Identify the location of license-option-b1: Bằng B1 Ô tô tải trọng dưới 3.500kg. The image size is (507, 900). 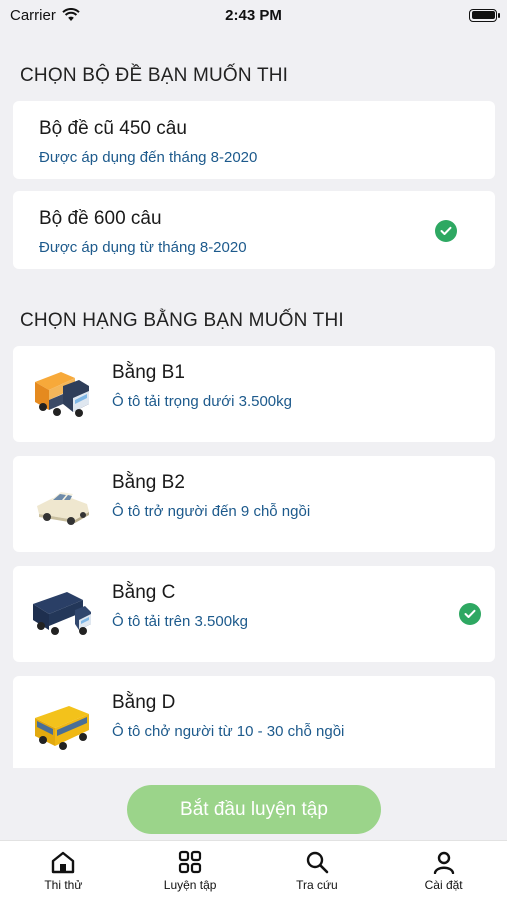
(254, 394).